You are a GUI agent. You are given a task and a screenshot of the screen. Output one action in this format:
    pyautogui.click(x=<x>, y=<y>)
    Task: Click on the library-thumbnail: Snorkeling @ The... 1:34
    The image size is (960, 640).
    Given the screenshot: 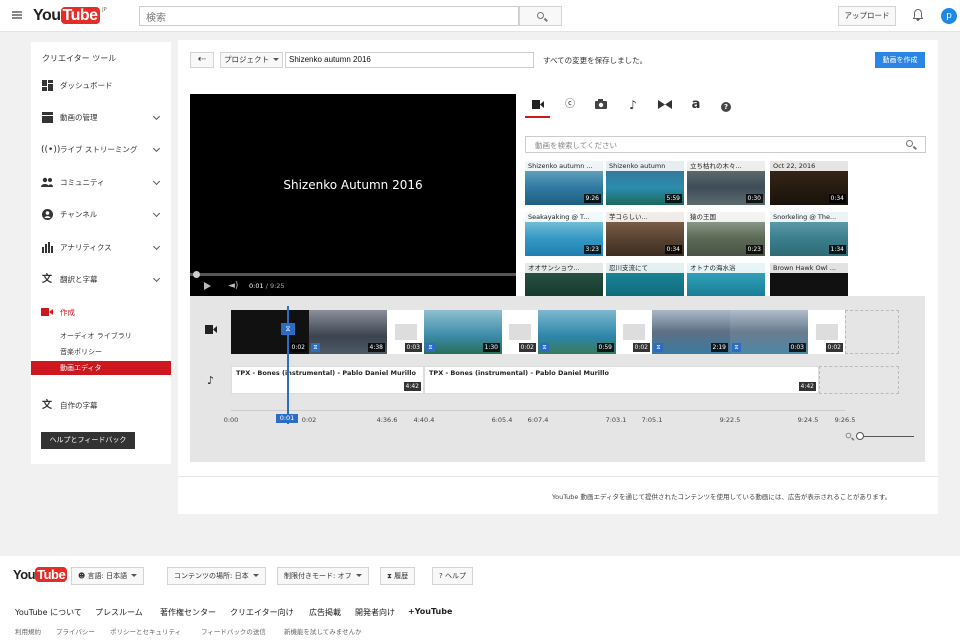 What is the action you would take?
    pyautogui.click(x=809, y=234)
    